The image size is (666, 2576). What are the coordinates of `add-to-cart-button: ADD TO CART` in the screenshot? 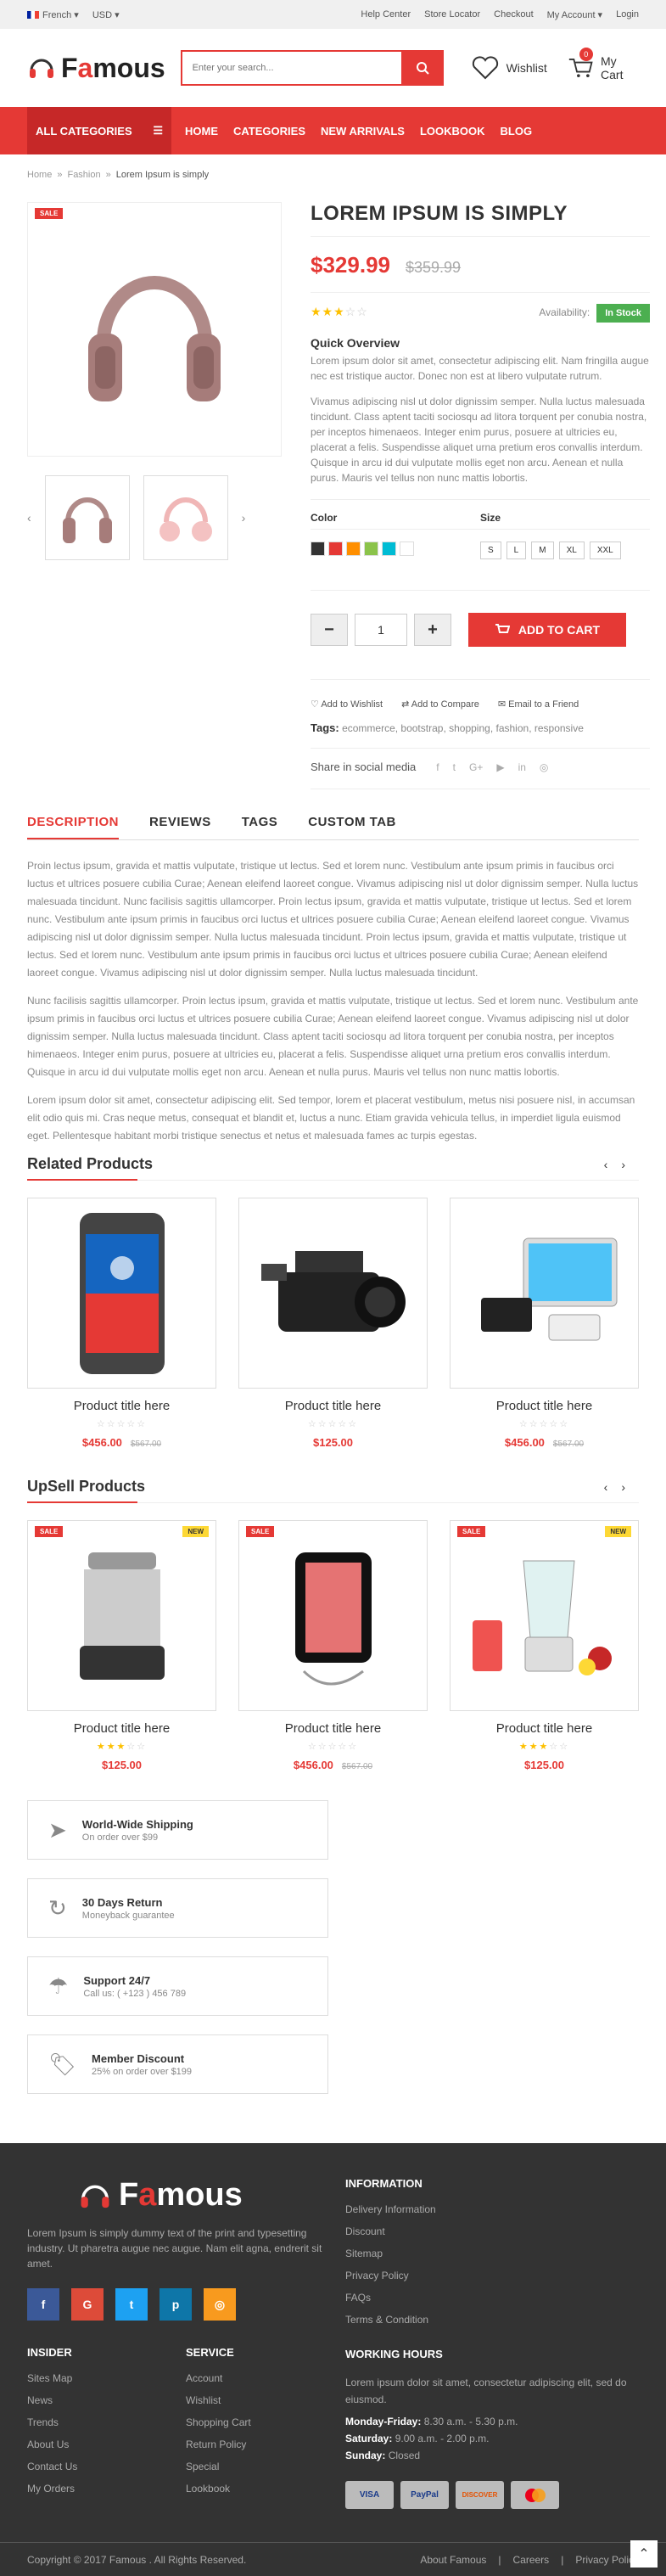 It's located at (547, 630).